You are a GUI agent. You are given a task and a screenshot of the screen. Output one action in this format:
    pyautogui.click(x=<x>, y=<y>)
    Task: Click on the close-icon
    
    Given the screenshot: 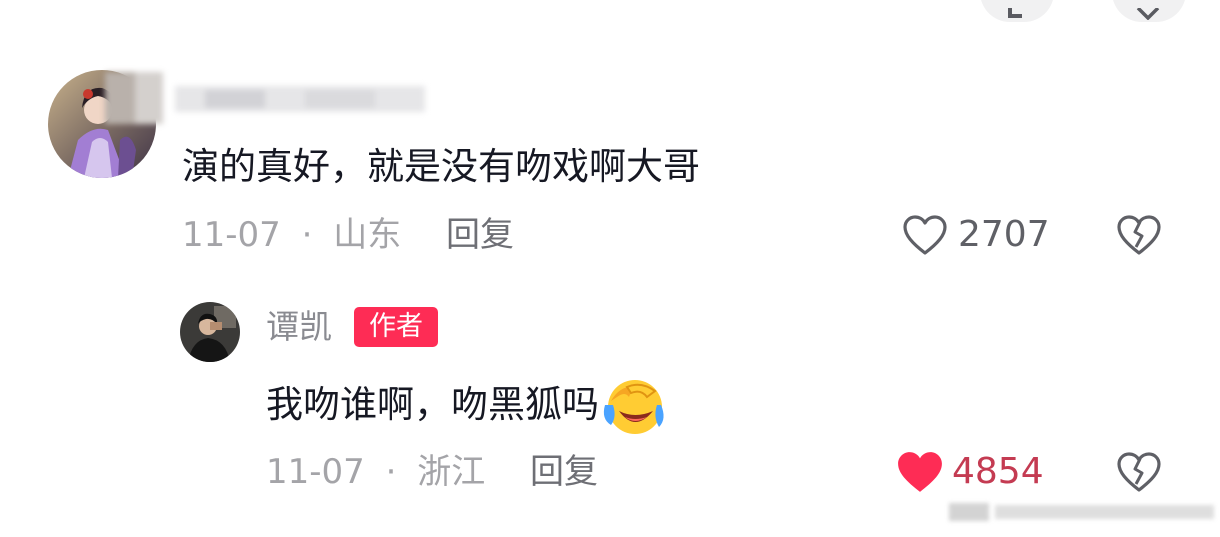 What is the action you would take?
    pyautogui.click(x=1148, y=14)
    